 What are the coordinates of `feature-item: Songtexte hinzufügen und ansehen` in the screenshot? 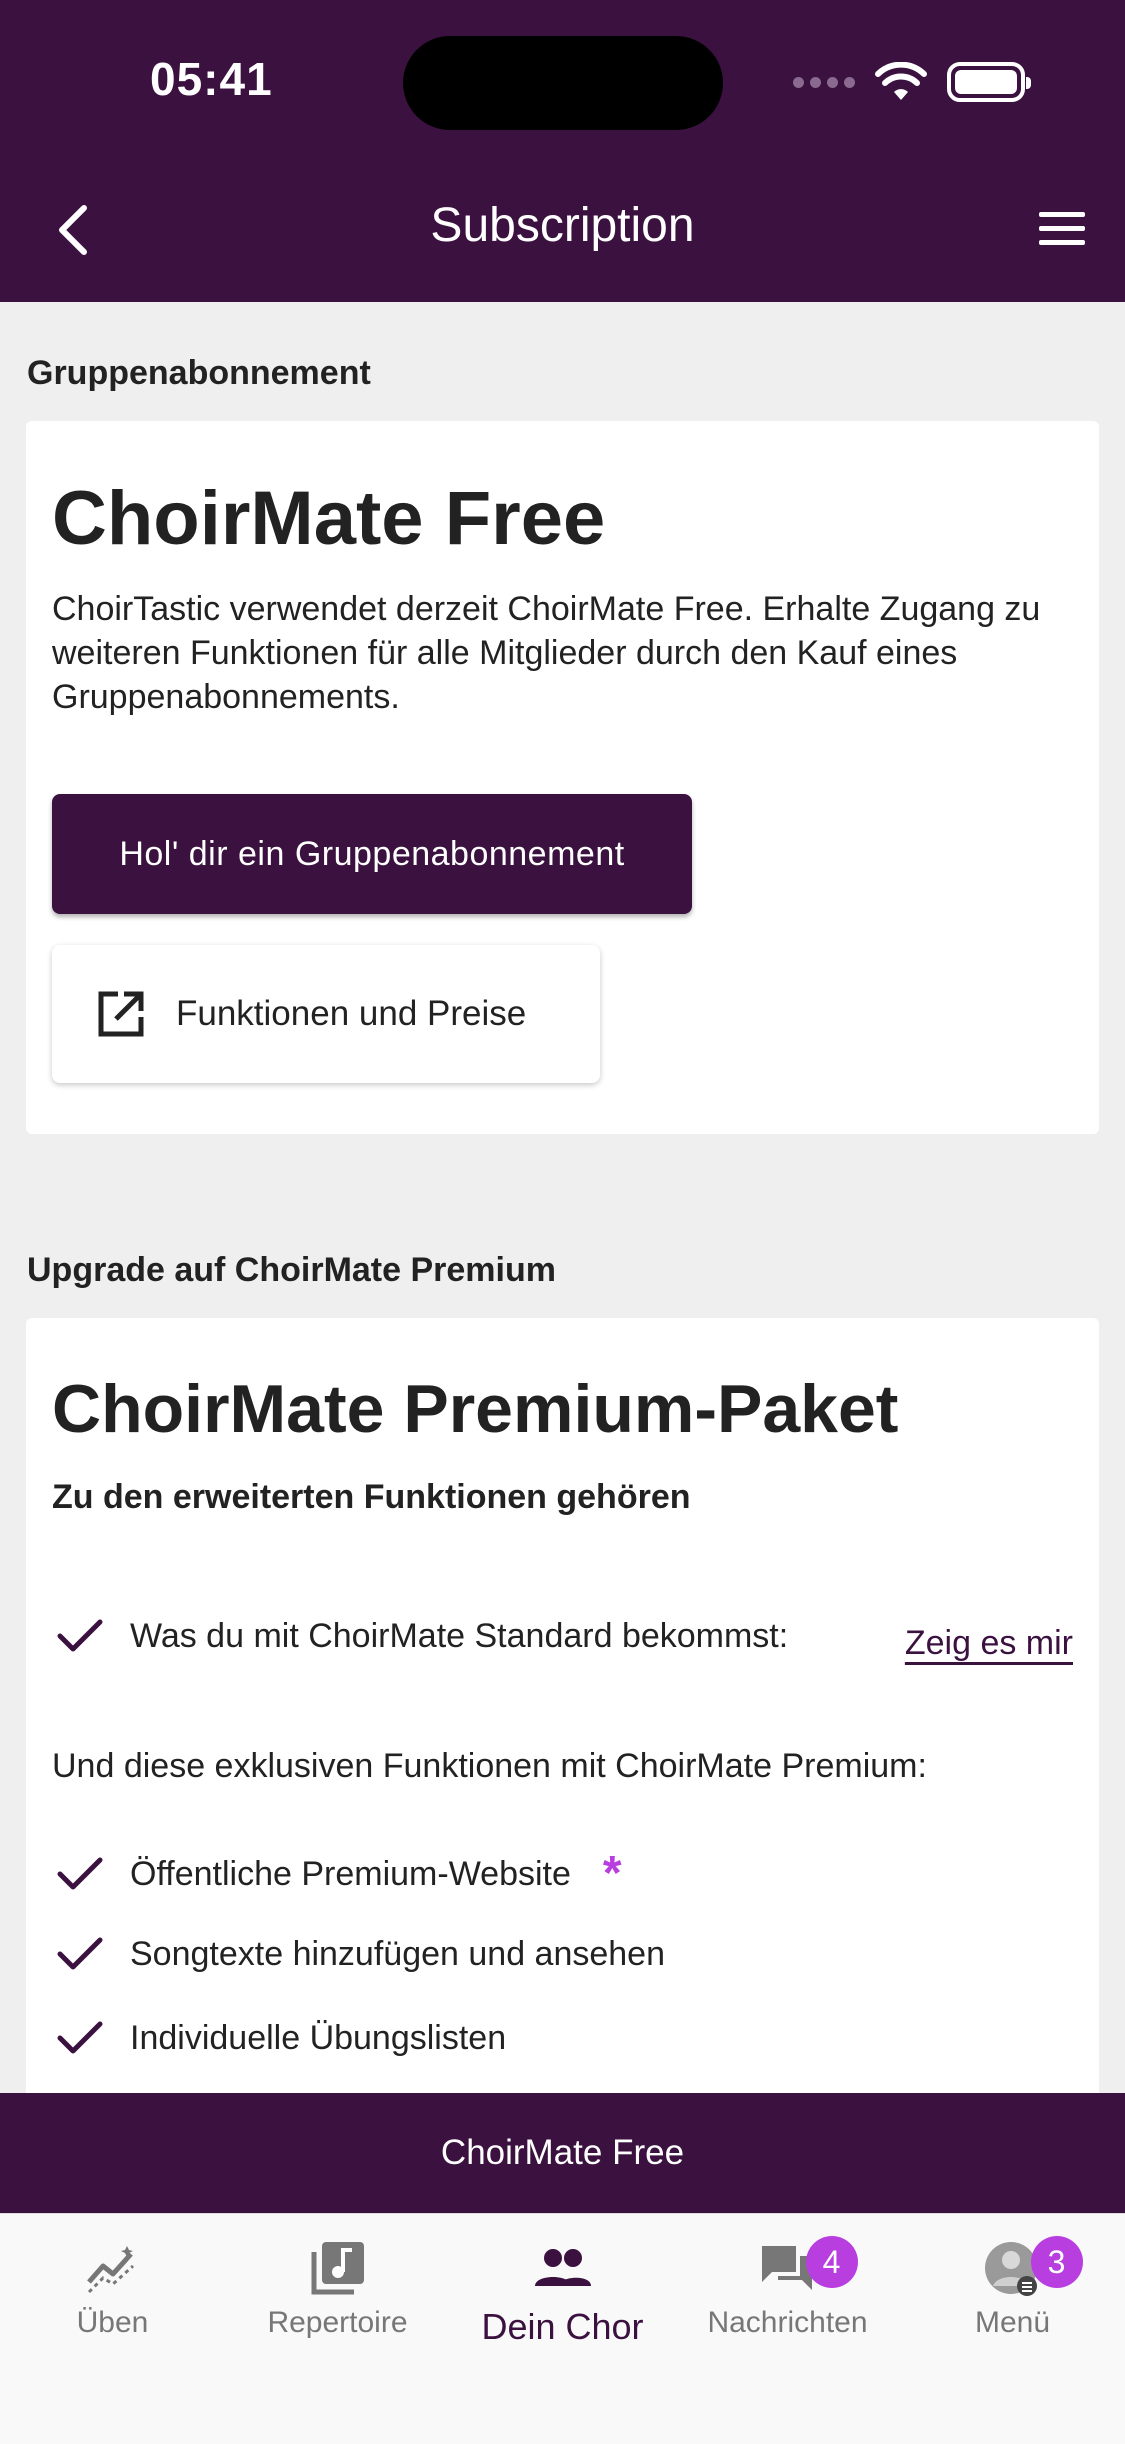 It's located at (360, 1954).